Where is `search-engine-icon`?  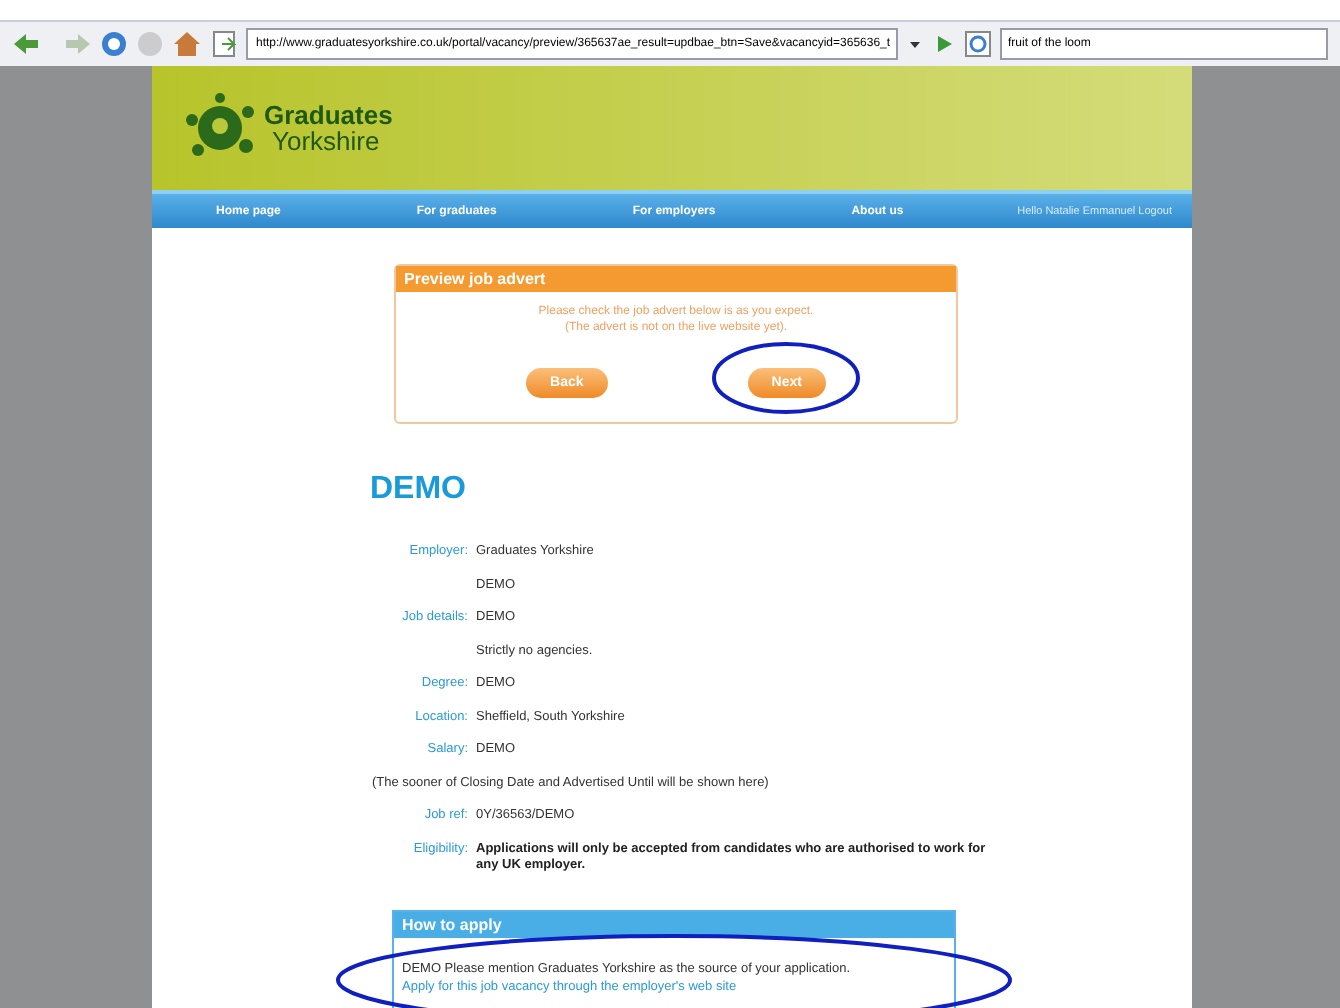 search-engine-icon is located at coordinates (978, 44).